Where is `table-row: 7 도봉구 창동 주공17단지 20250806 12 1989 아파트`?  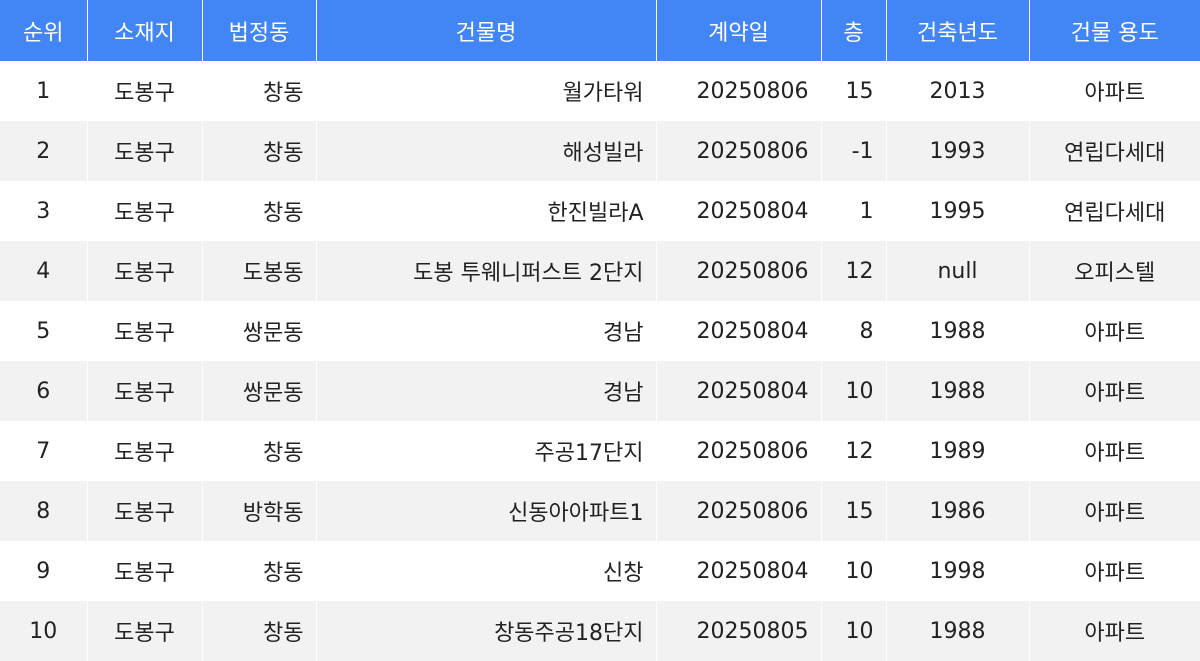
table-row: 7 도봉구 창동 주공17단지 20250806 12 1989 아파트 is located at coordinates (600, 451).